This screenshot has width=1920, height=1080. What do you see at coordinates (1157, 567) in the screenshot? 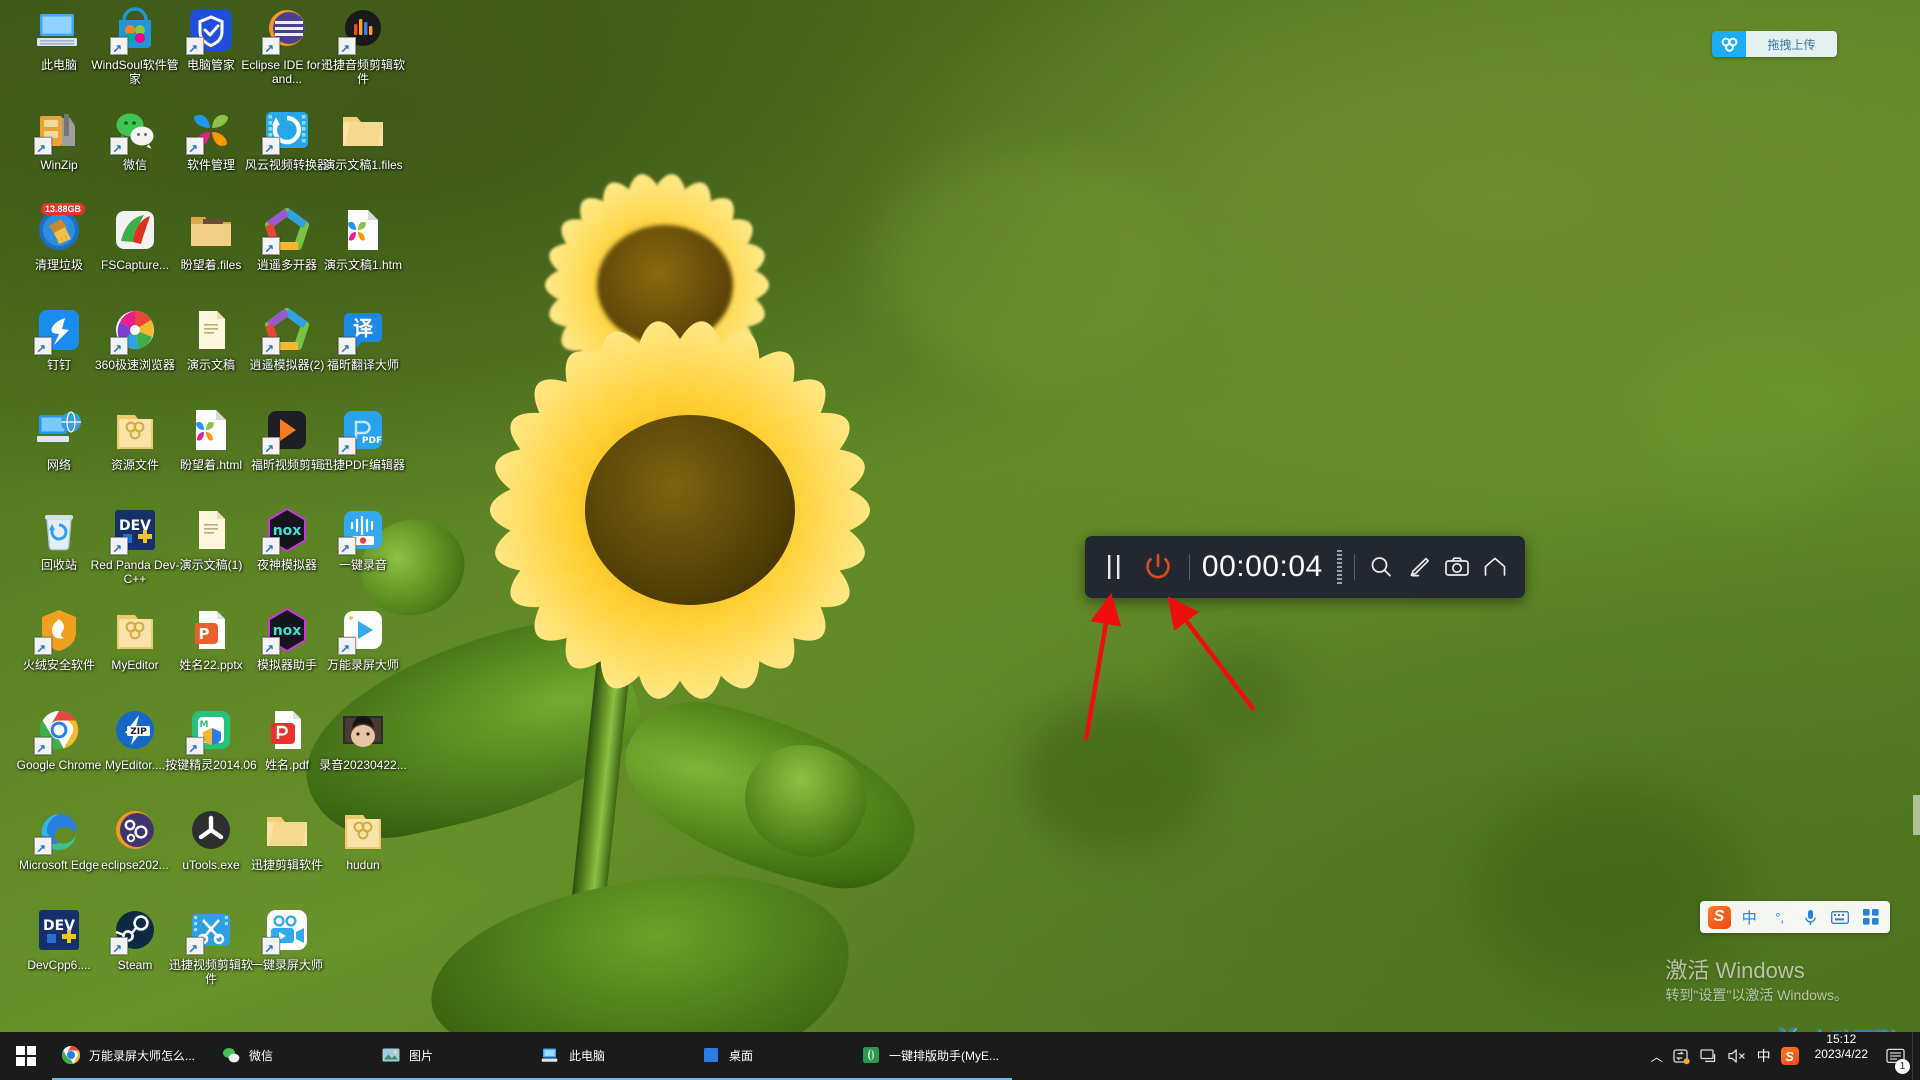
I see `stop-recording-button` at bounding box center [1157, 567].